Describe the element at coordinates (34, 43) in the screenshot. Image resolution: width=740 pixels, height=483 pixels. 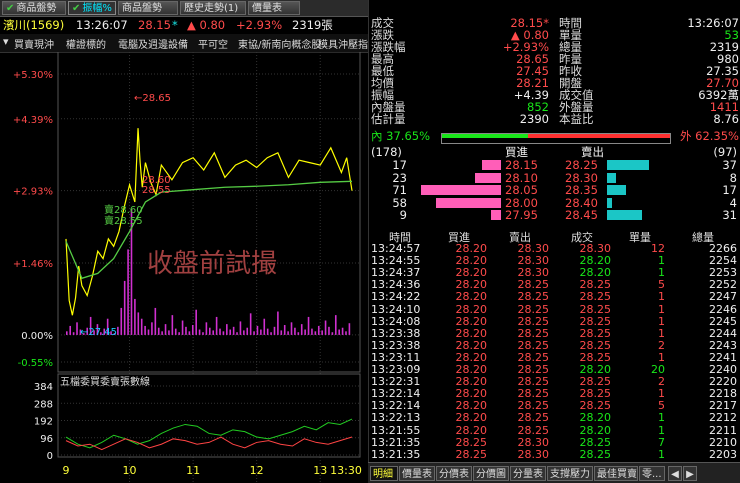
I see `category-tag-daytrade: 買賣現沖` at that location.